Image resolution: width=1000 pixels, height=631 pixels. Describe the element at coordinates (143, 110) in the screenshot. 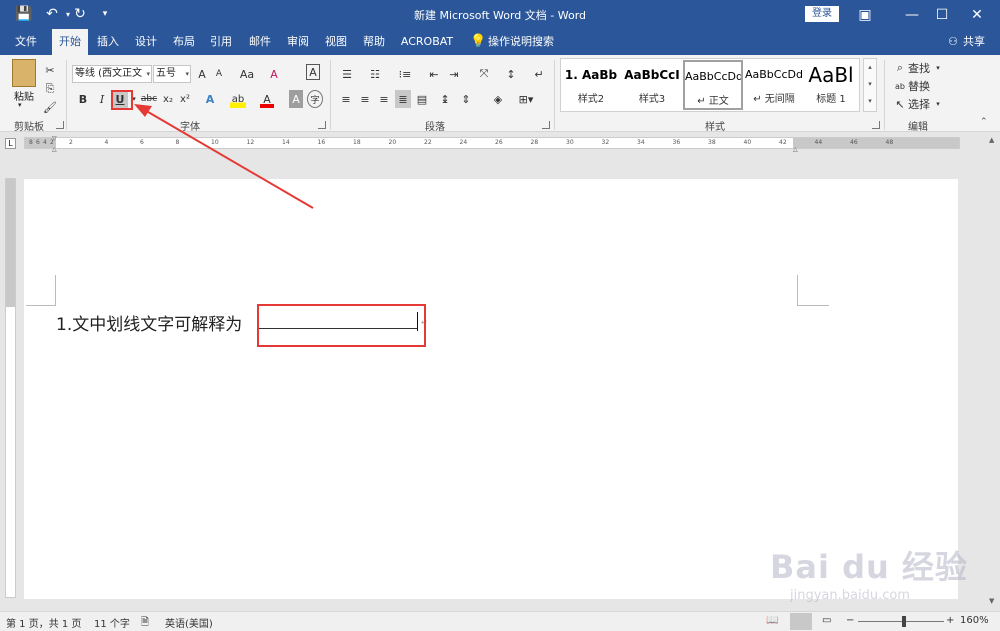

I see `arrow-head` at that location.